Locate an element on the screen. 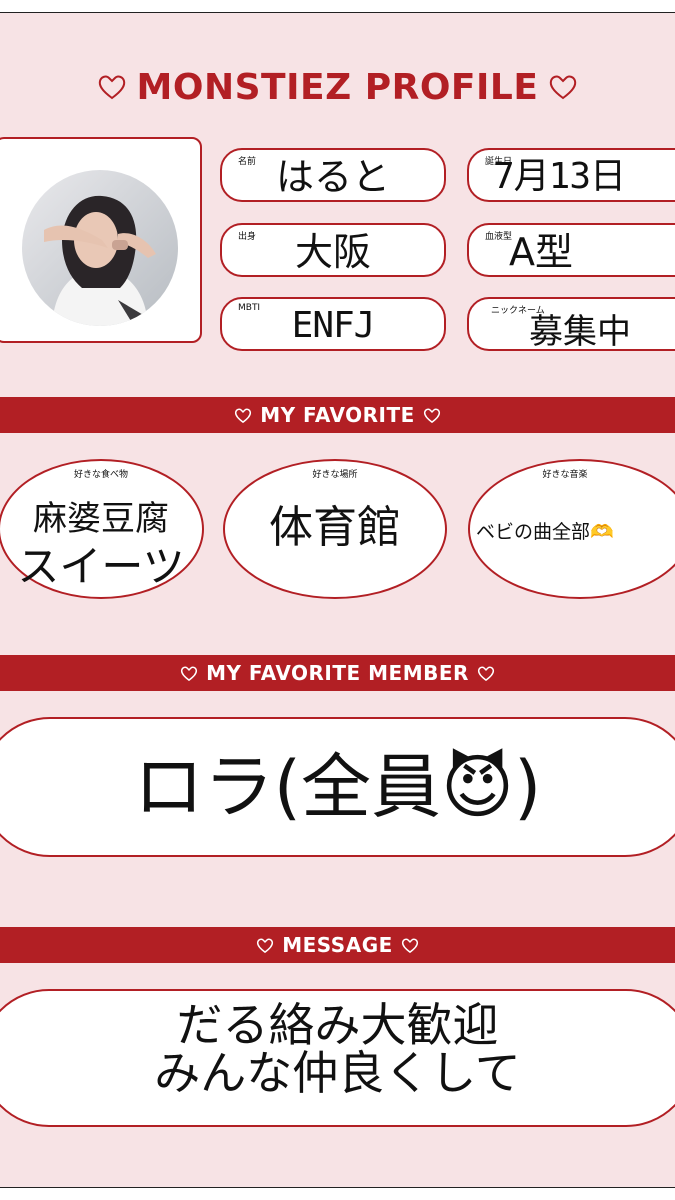  mbti-field: MBTI ENFJ is located at coordinates (333, 324).